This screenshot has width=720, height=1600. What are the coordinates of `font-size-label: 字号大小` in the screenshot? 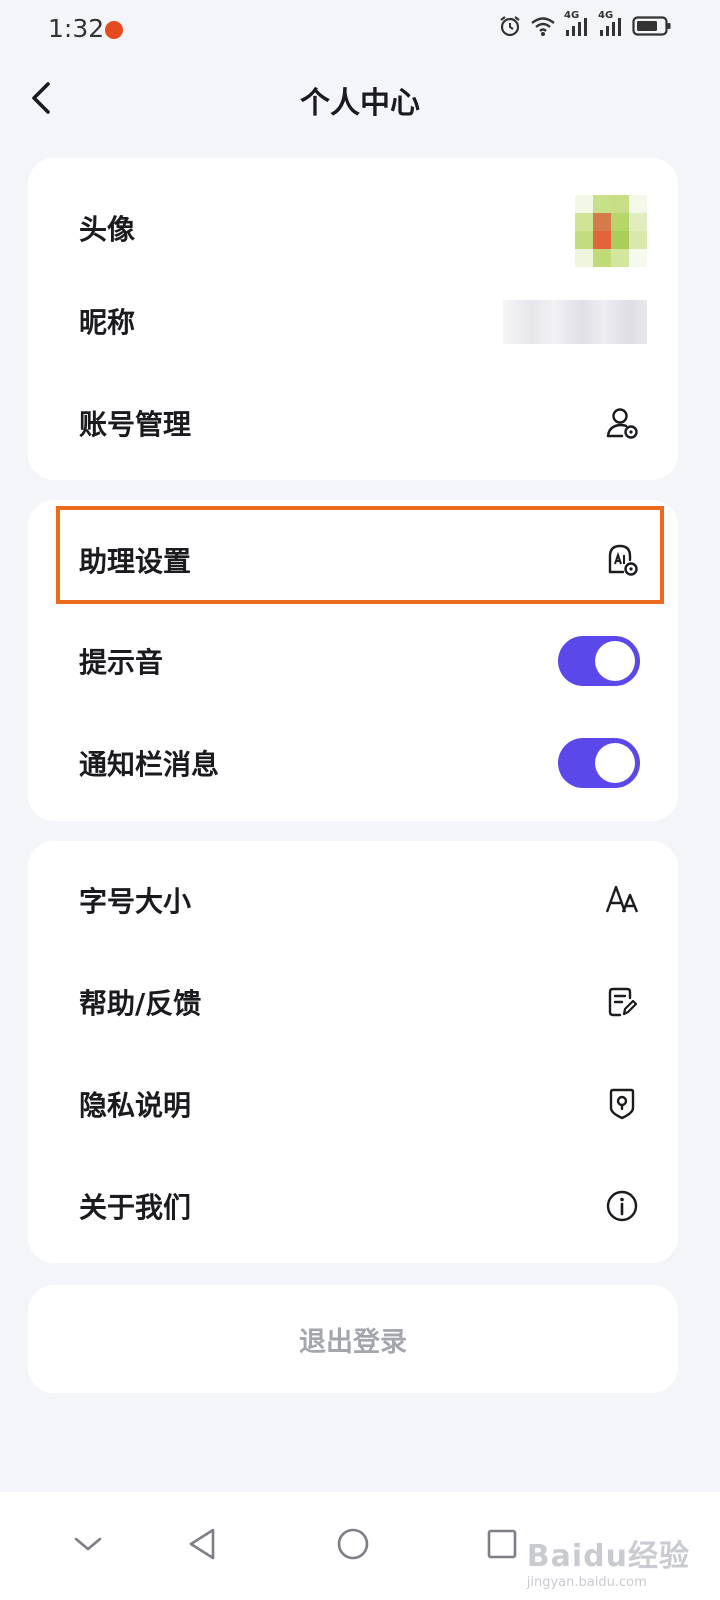 It's located at (135, 901).